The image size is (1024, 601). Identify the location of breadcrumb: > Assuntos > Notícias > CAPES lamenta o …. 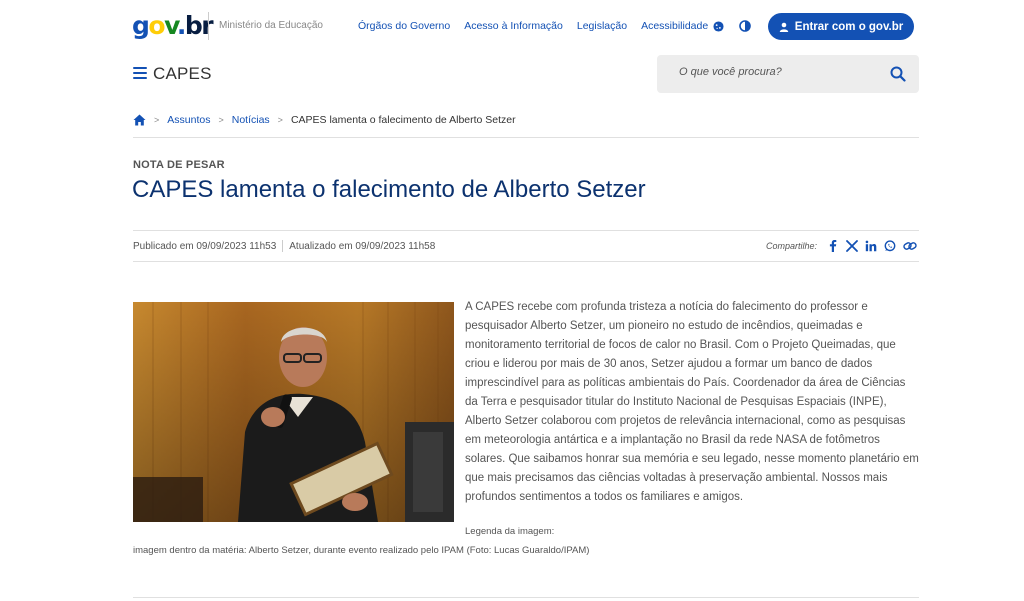
(324, 120).